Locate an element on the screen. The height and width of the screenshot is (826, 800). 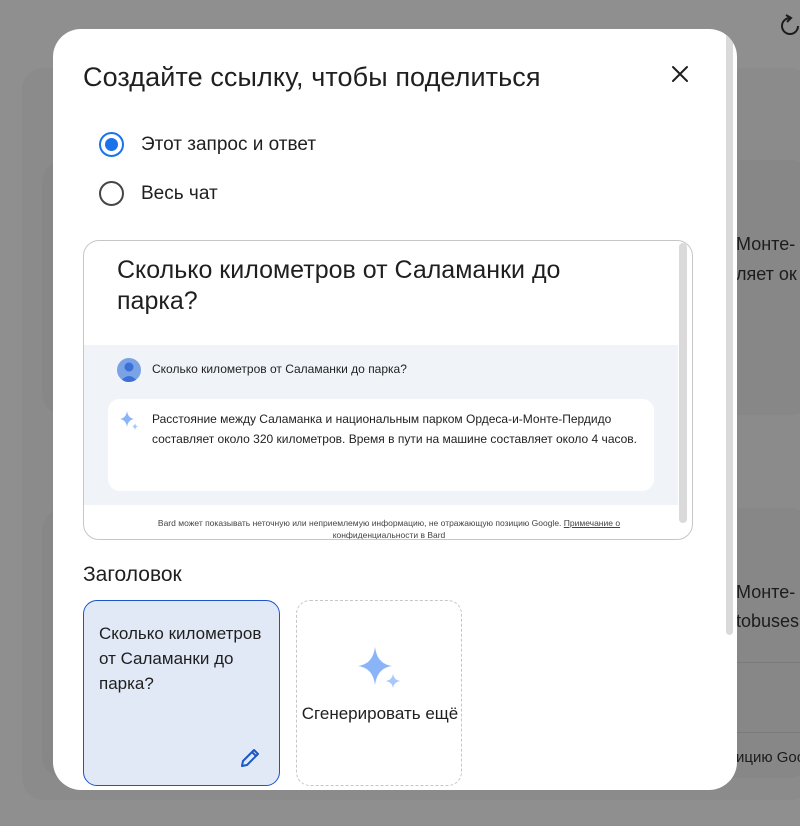
generate-more-label: Сгенерировать ещё is located at coordinates (380, 713).